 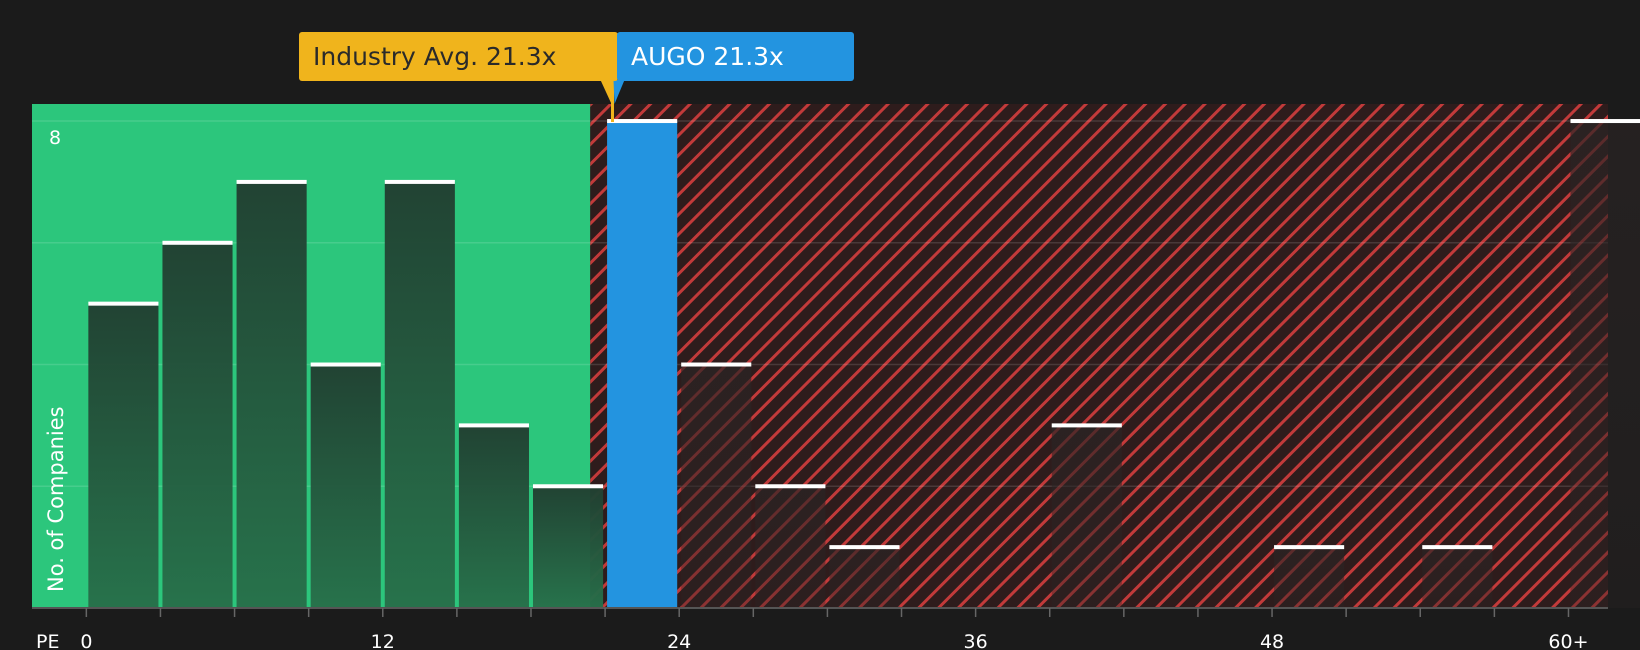 I want to click on x-axis-label: PE, so click(x=47, y=640).